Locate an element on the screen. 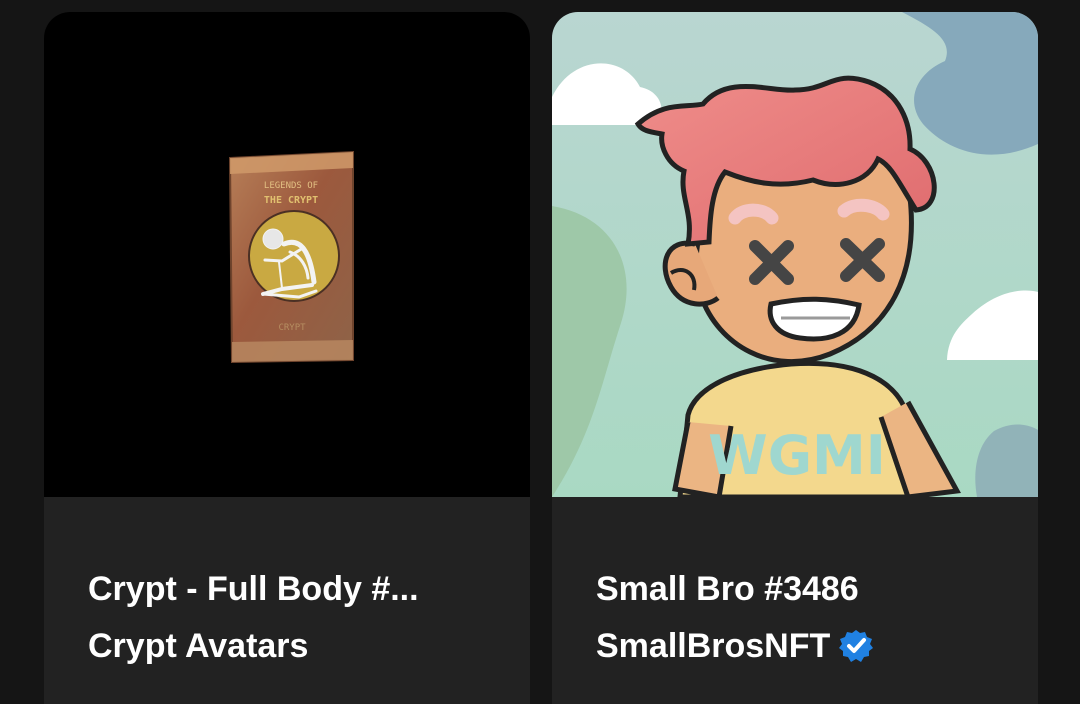 Image resolution: width=1080 pixels, height=704 pixels. collection-name-label: Crypt Avatars is located at coordinates (198, 646).